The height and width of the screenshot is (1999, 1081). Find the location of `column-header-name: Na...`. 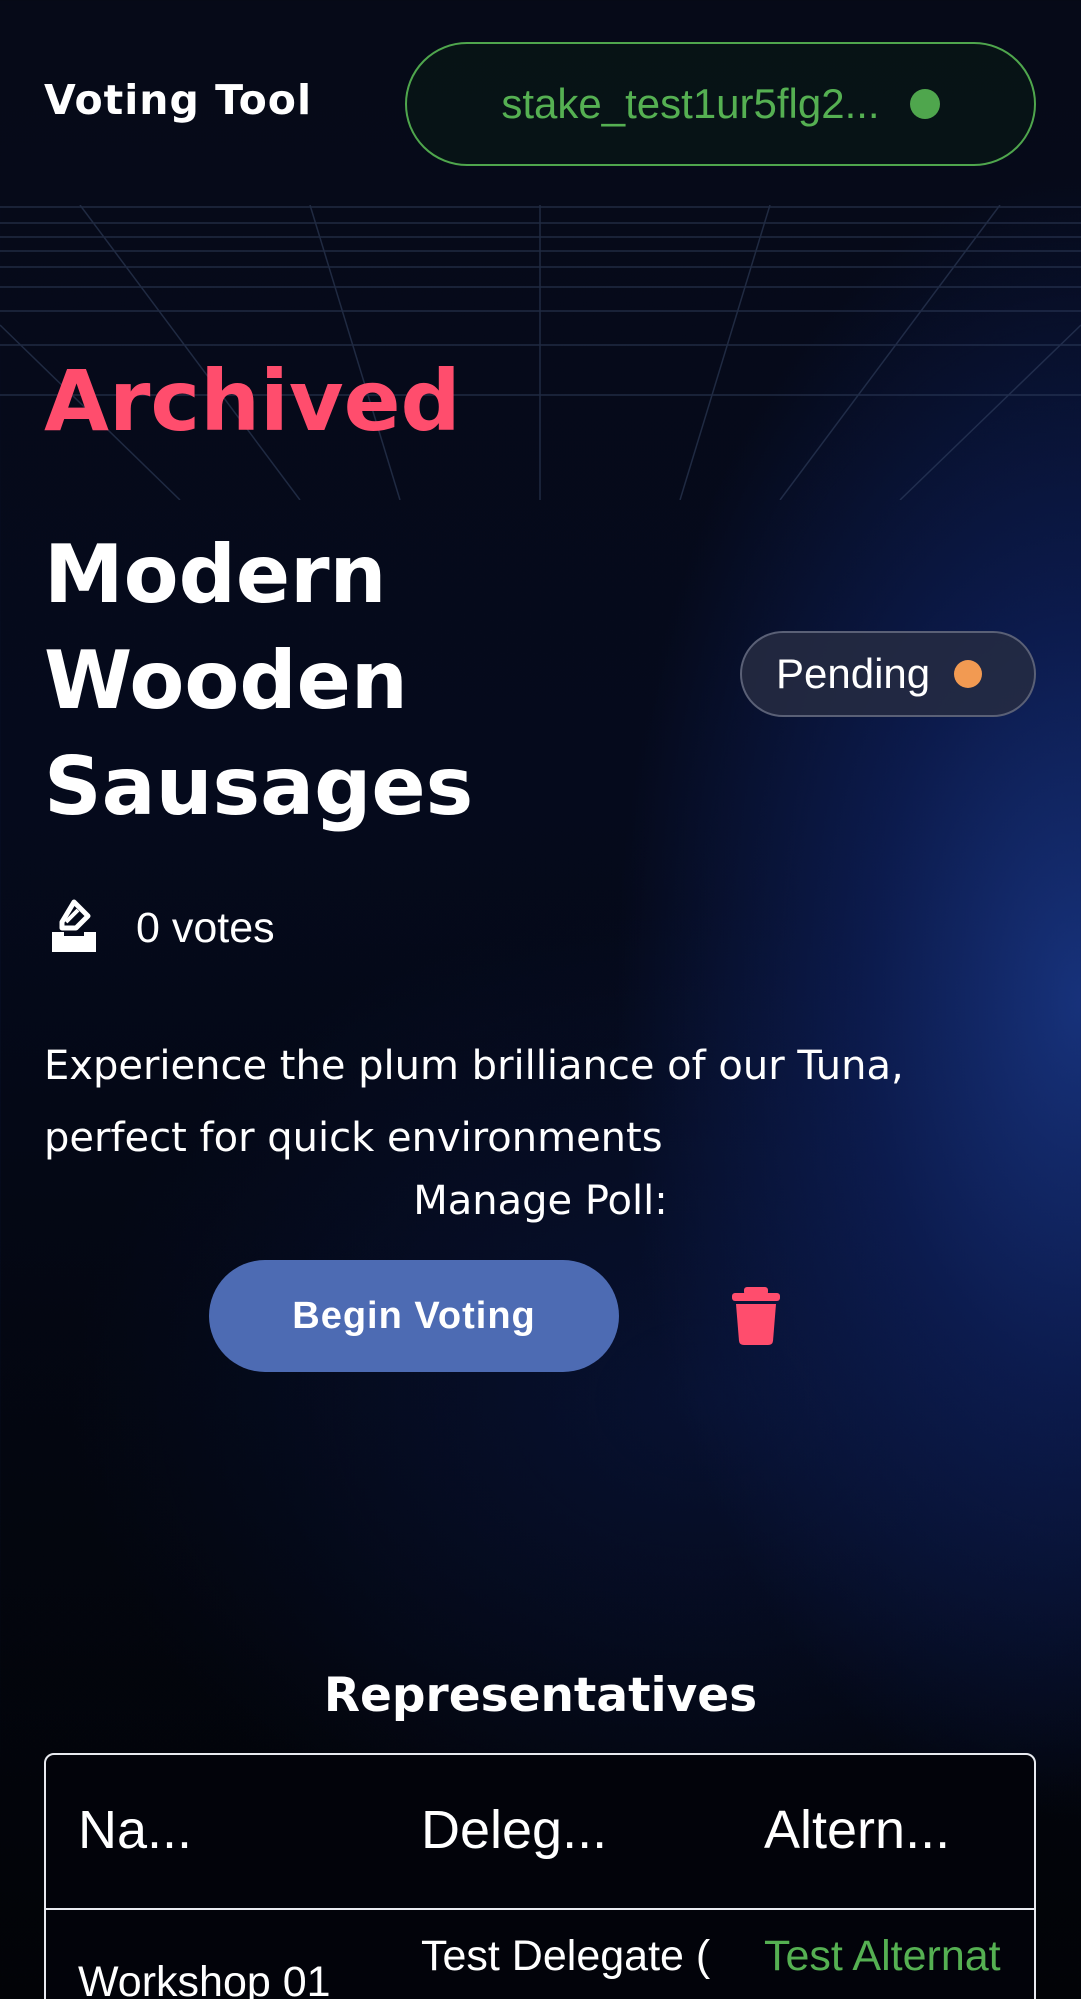

column-header-name: Na... is located at coordinates (228, 1830).